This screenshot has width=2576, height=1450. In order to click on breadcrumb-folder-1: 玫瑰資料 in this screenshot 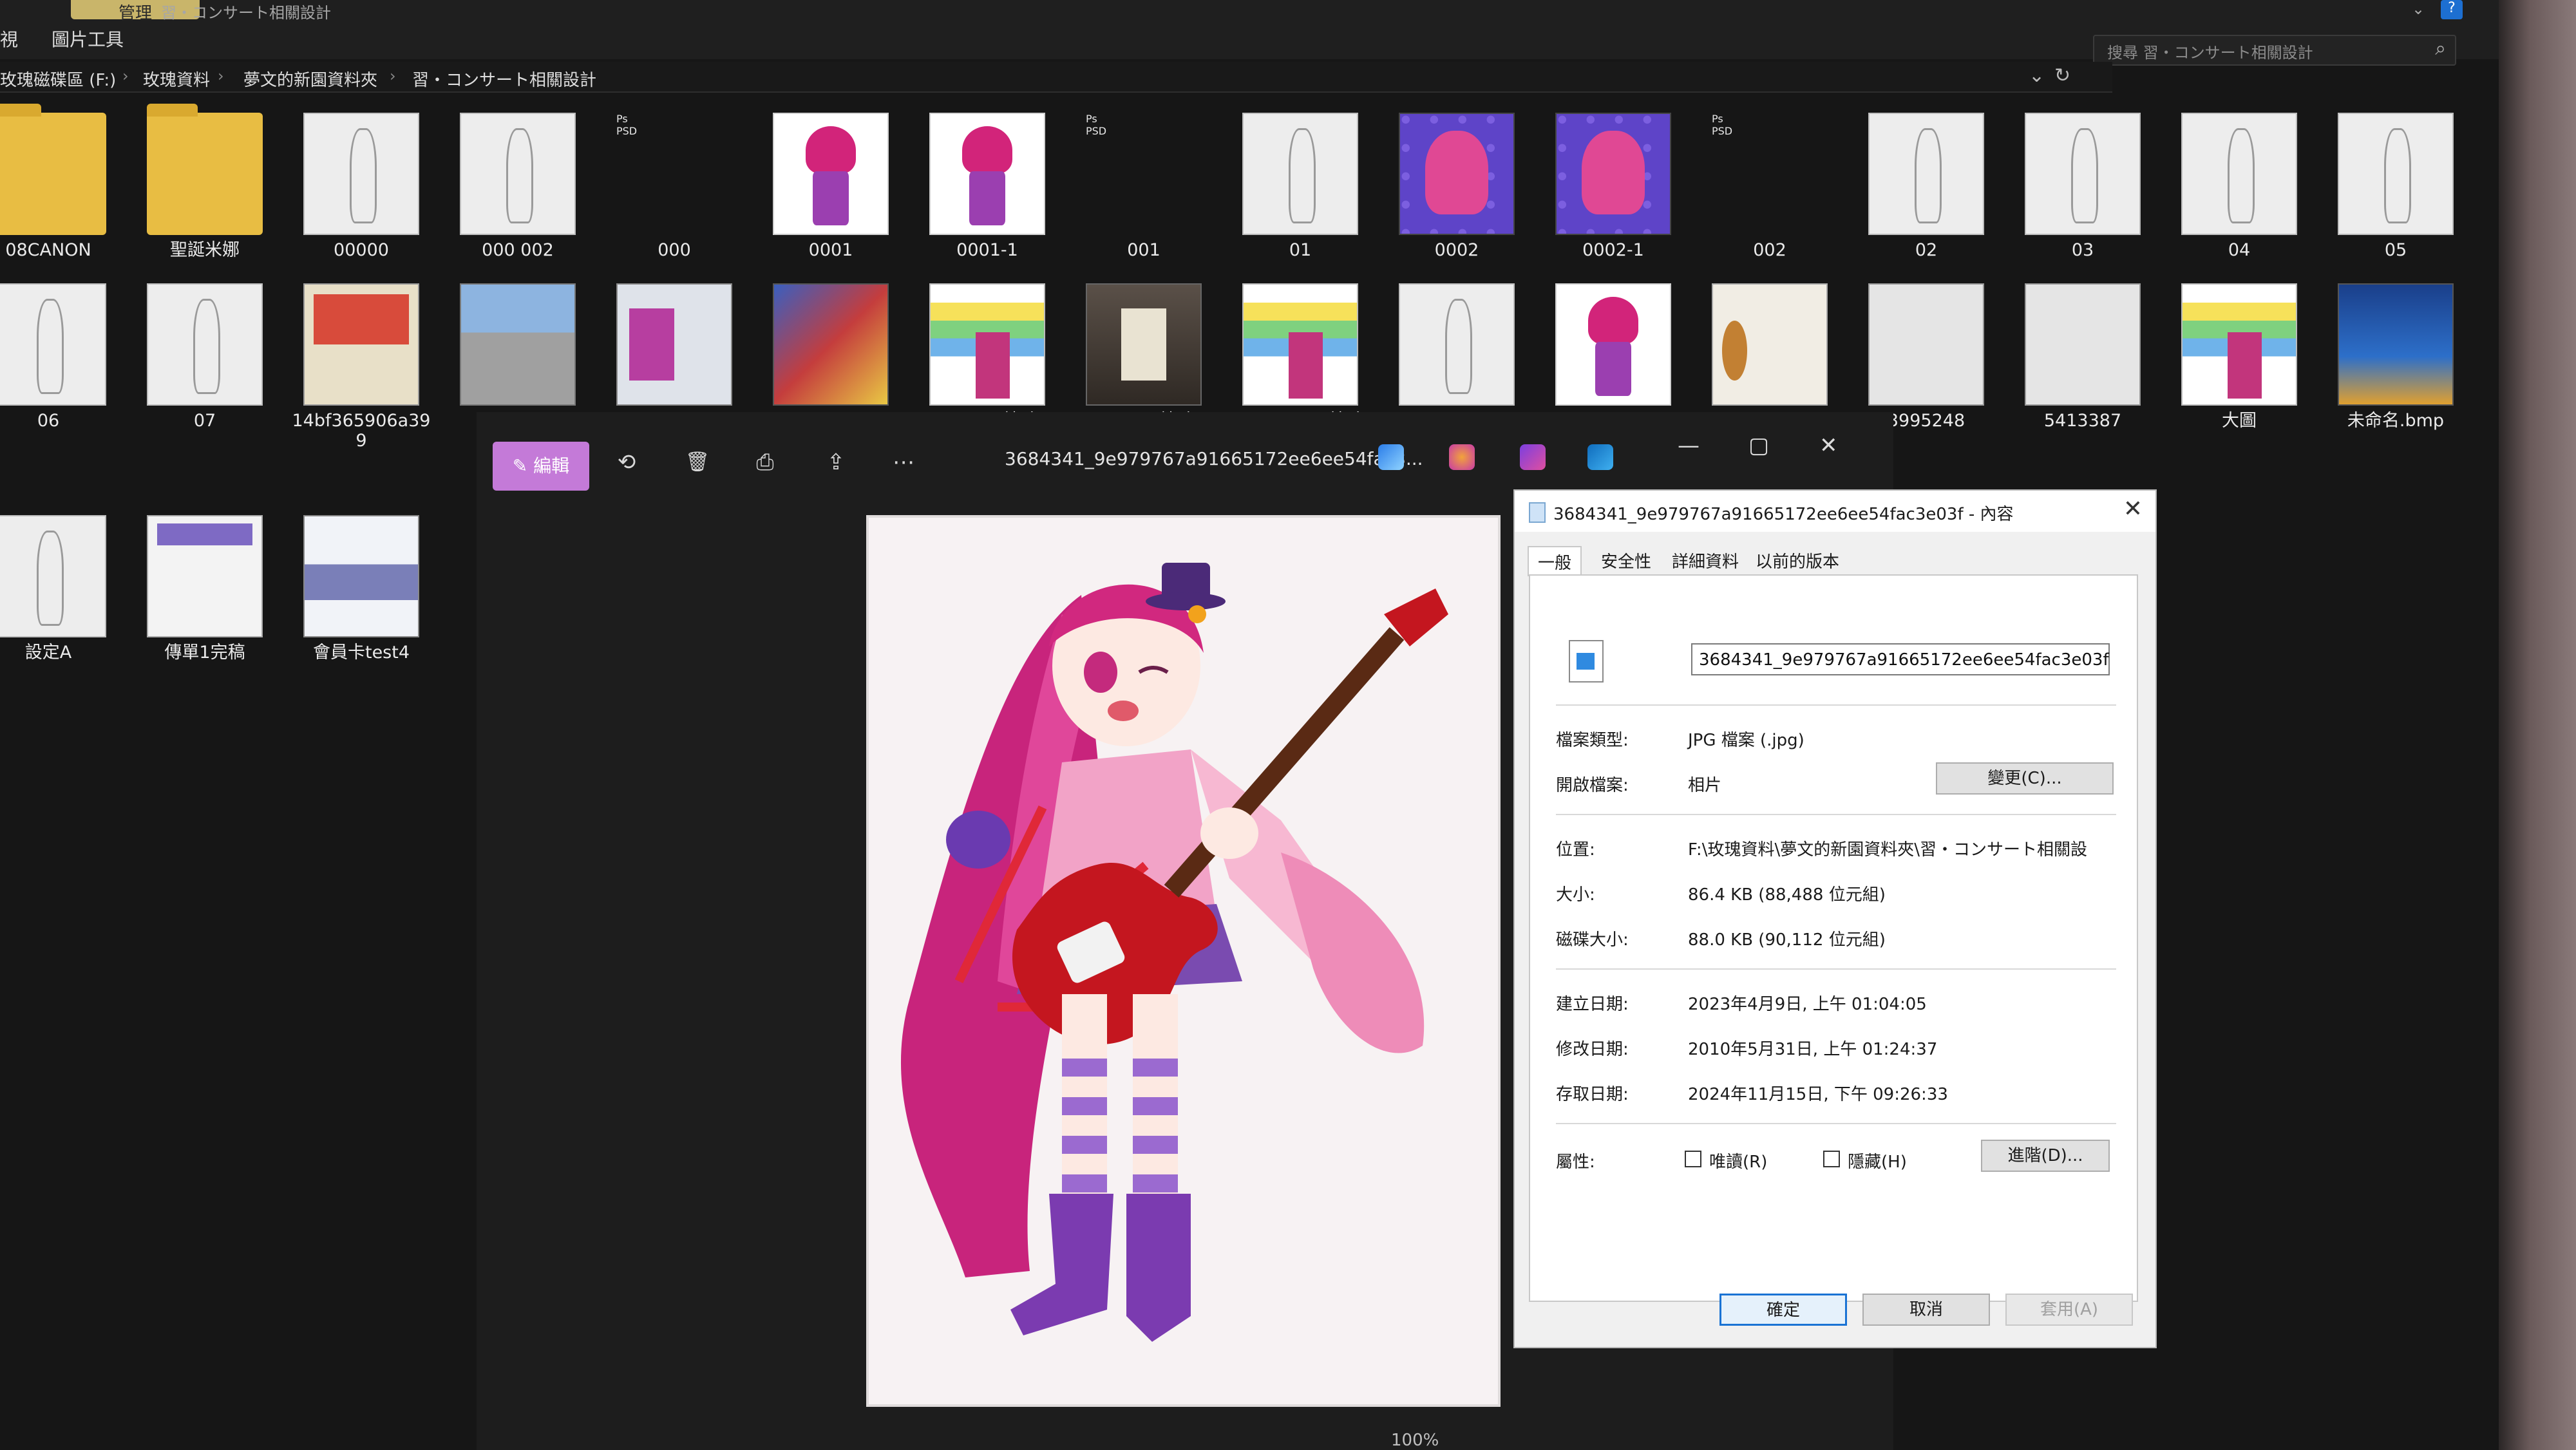, I will do `click(176, 79)`.